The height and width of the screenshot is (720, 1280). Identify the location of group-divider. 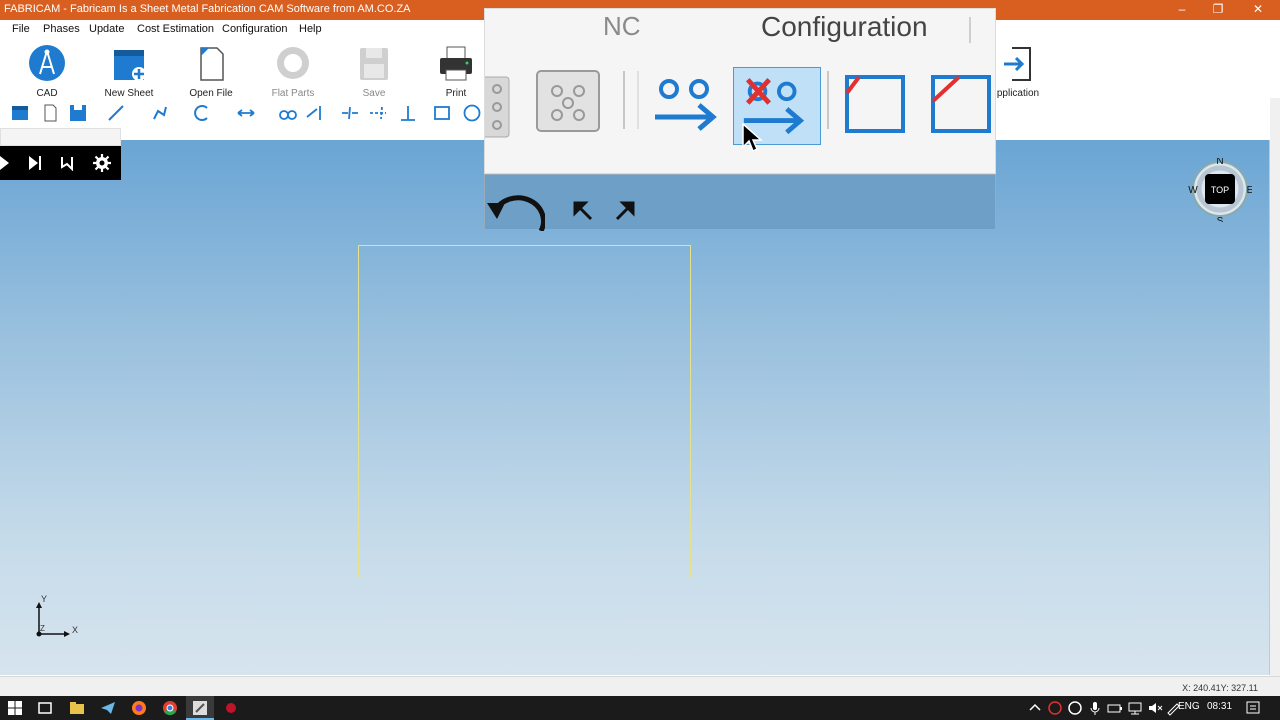
(624, 100).